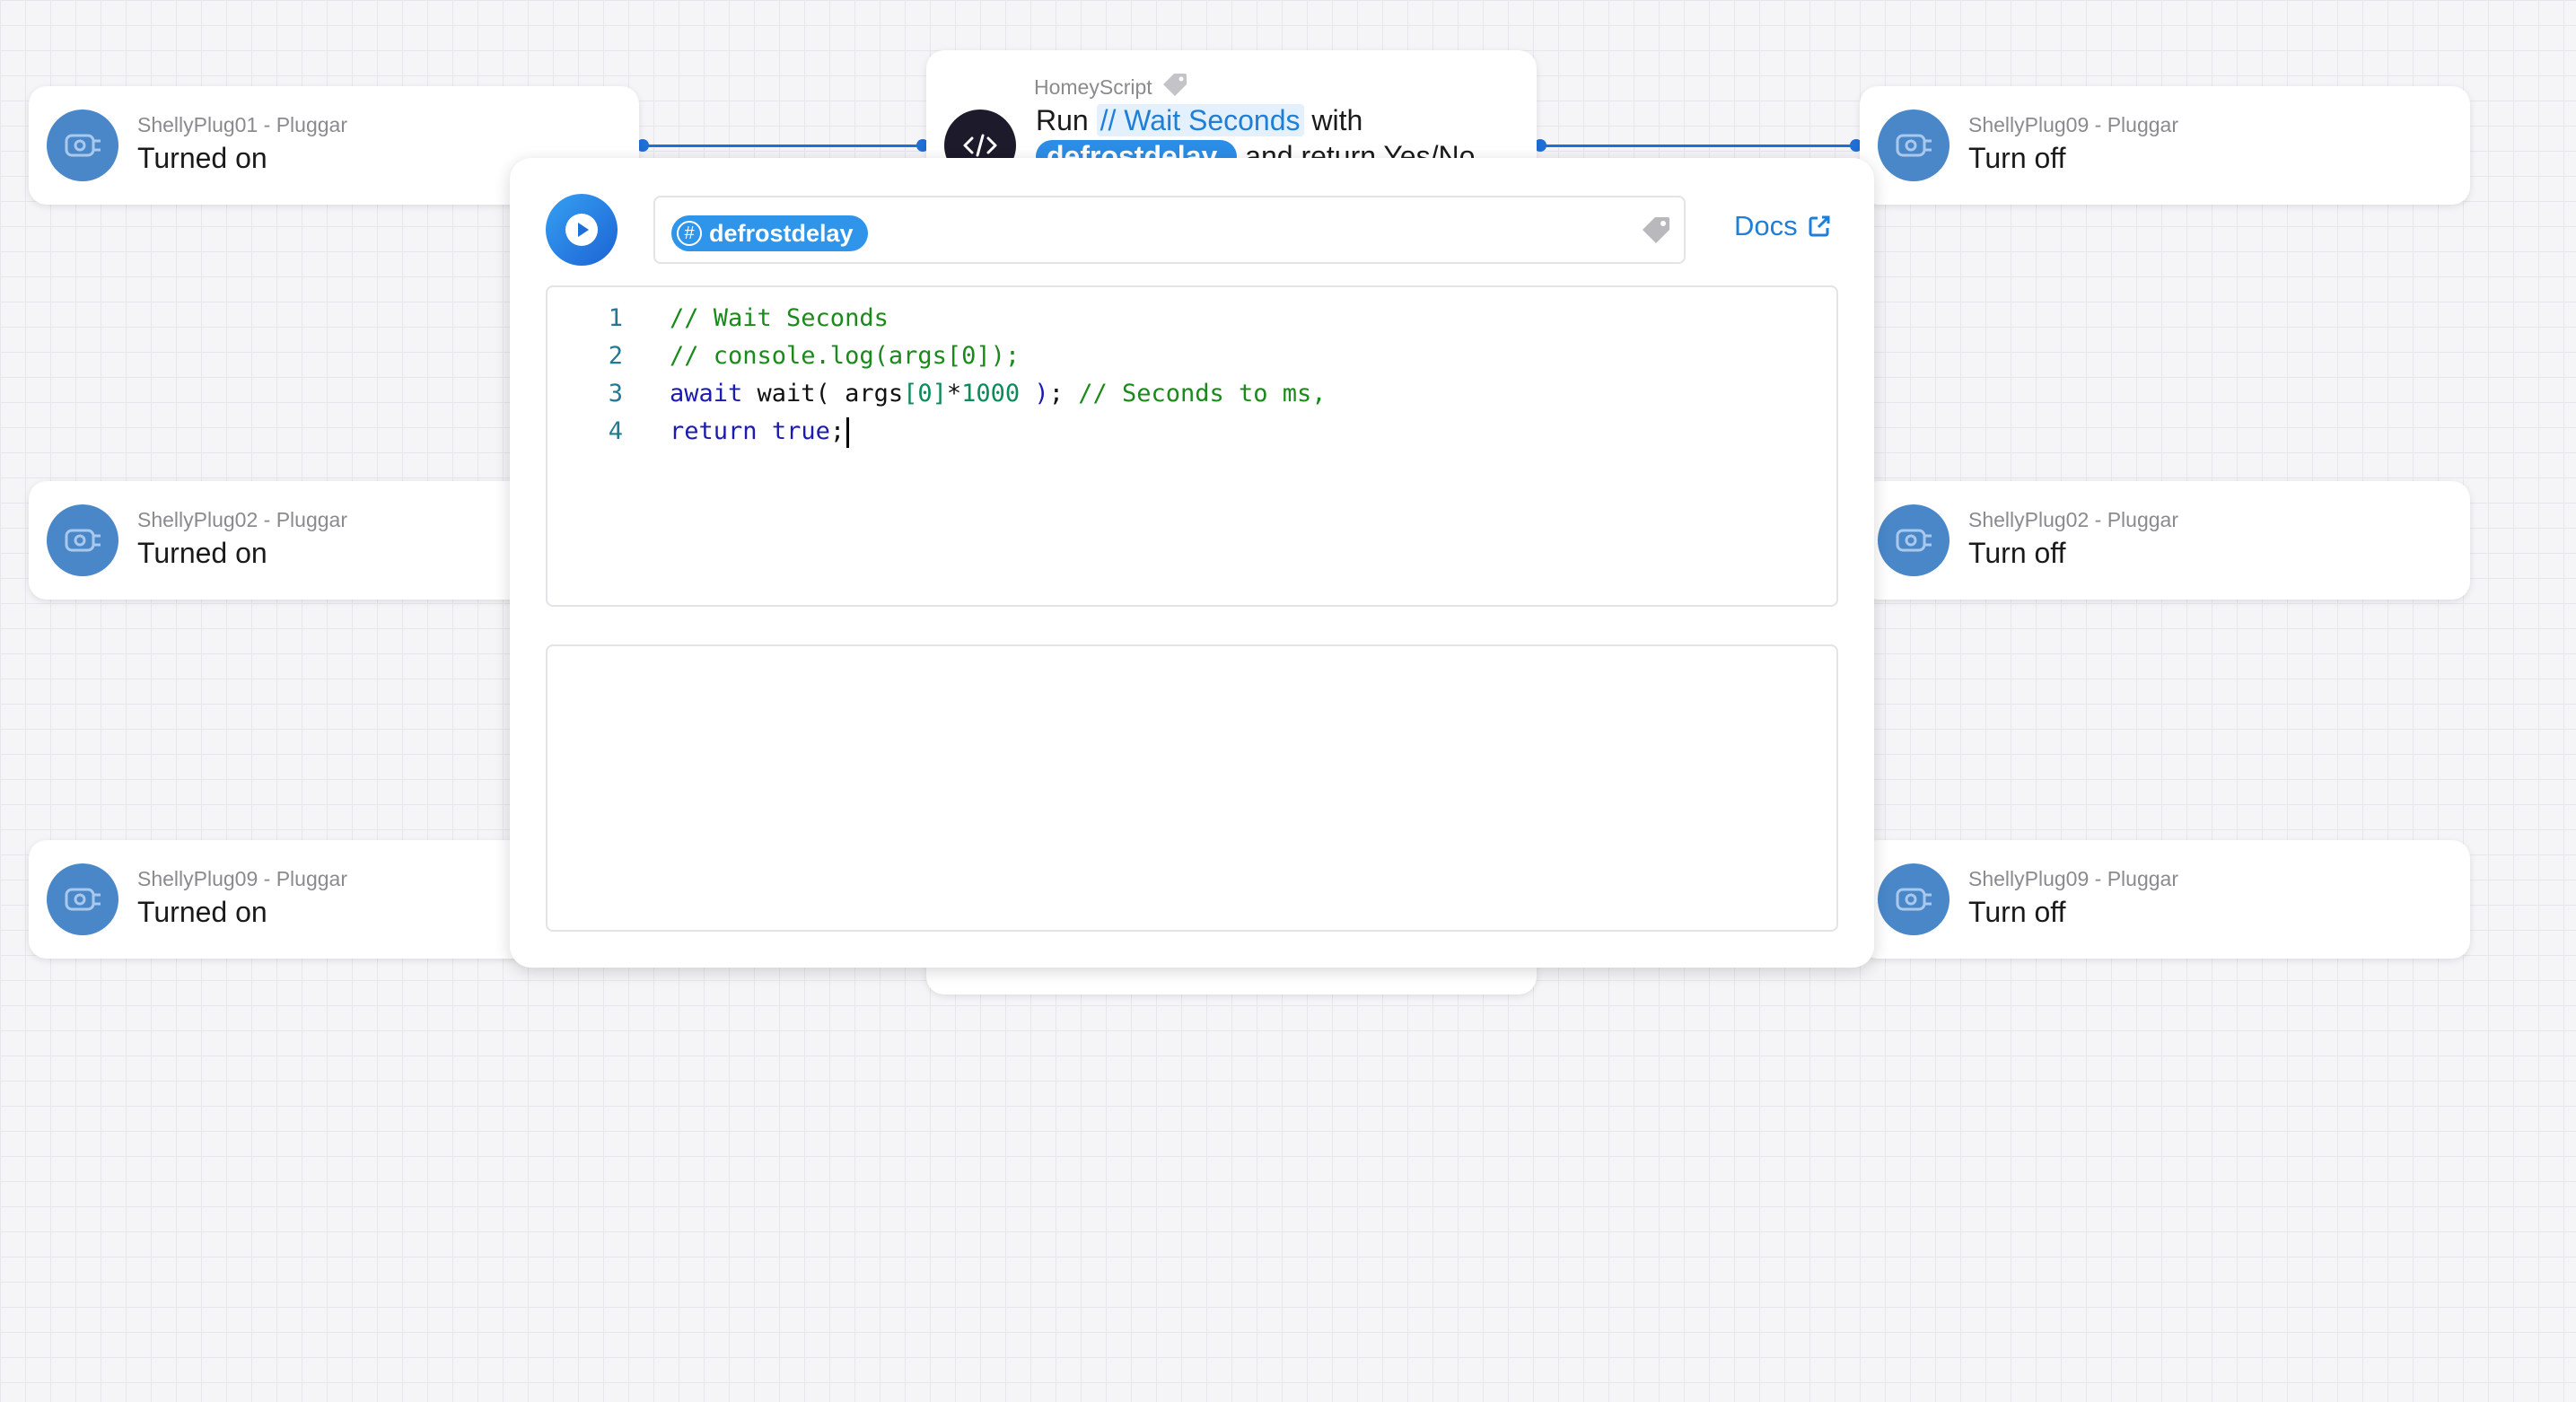 This screenshot has height=1402, width=2576. I want to click on external-link-icon, so click(1819, 226).